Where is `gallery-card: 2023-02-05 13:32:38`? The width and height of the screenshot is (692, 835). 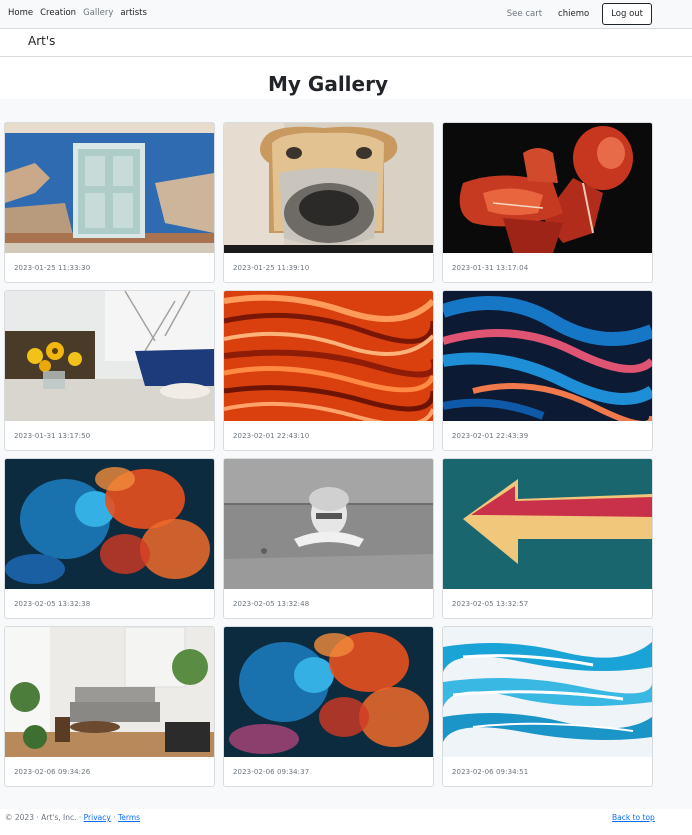 gallery-card: 2023-02-05 13:32:38 is located at coordinates (109, 538).